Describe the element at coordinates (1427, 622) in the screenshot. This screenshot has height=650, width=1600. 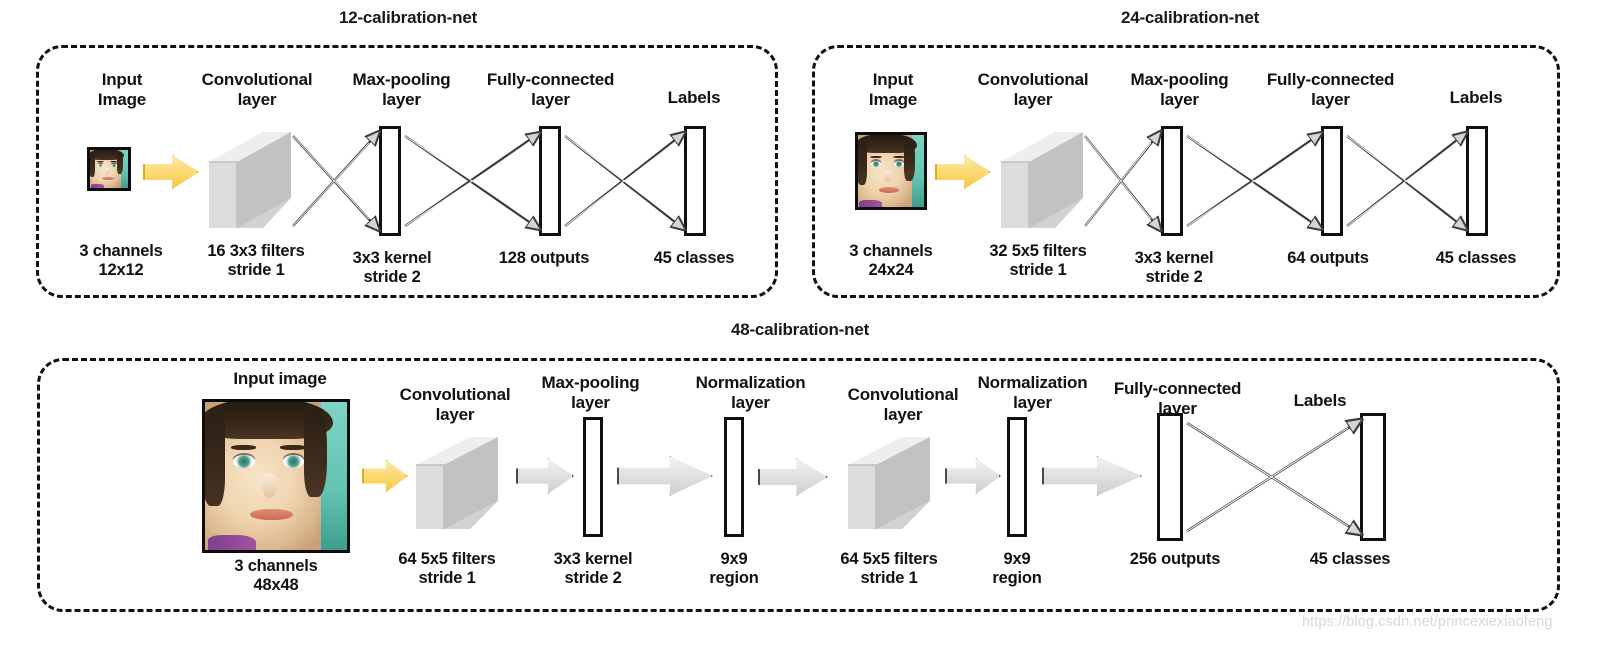
I see `watermark-text: https://blog.csdn.net/princexiexiaofeng` at that location.